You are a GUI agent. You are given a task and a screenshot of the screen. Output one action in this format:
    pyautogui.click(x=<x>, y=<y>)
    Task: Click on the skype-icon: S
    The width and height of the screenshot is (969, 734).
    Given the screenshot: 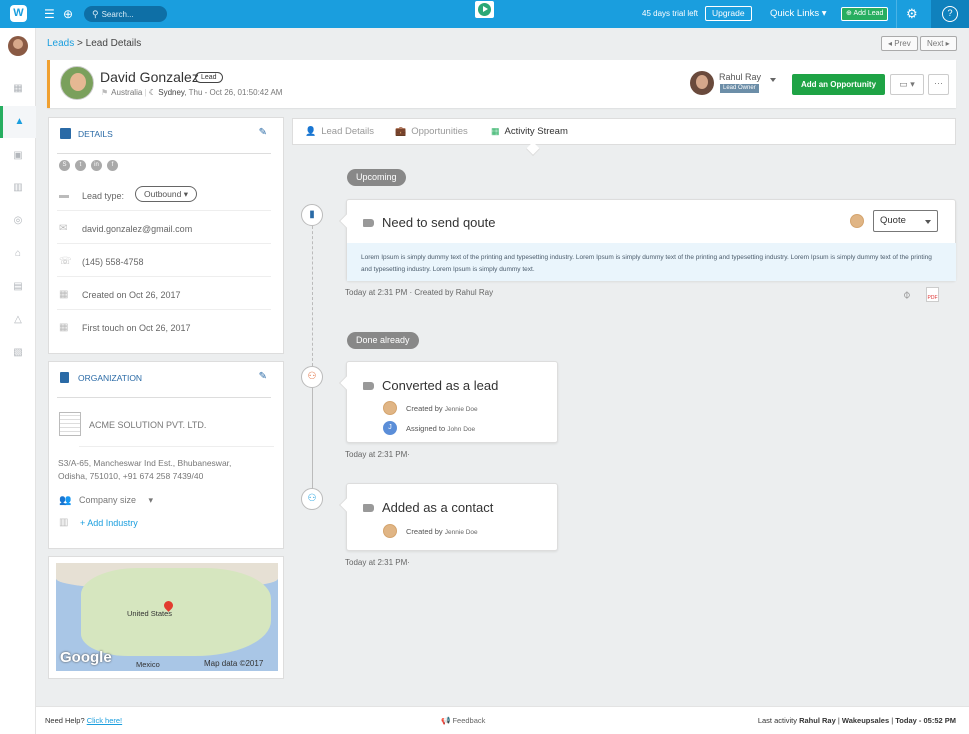 What is the action you would take?
    pyautogui.click(x=64, y=165)
    